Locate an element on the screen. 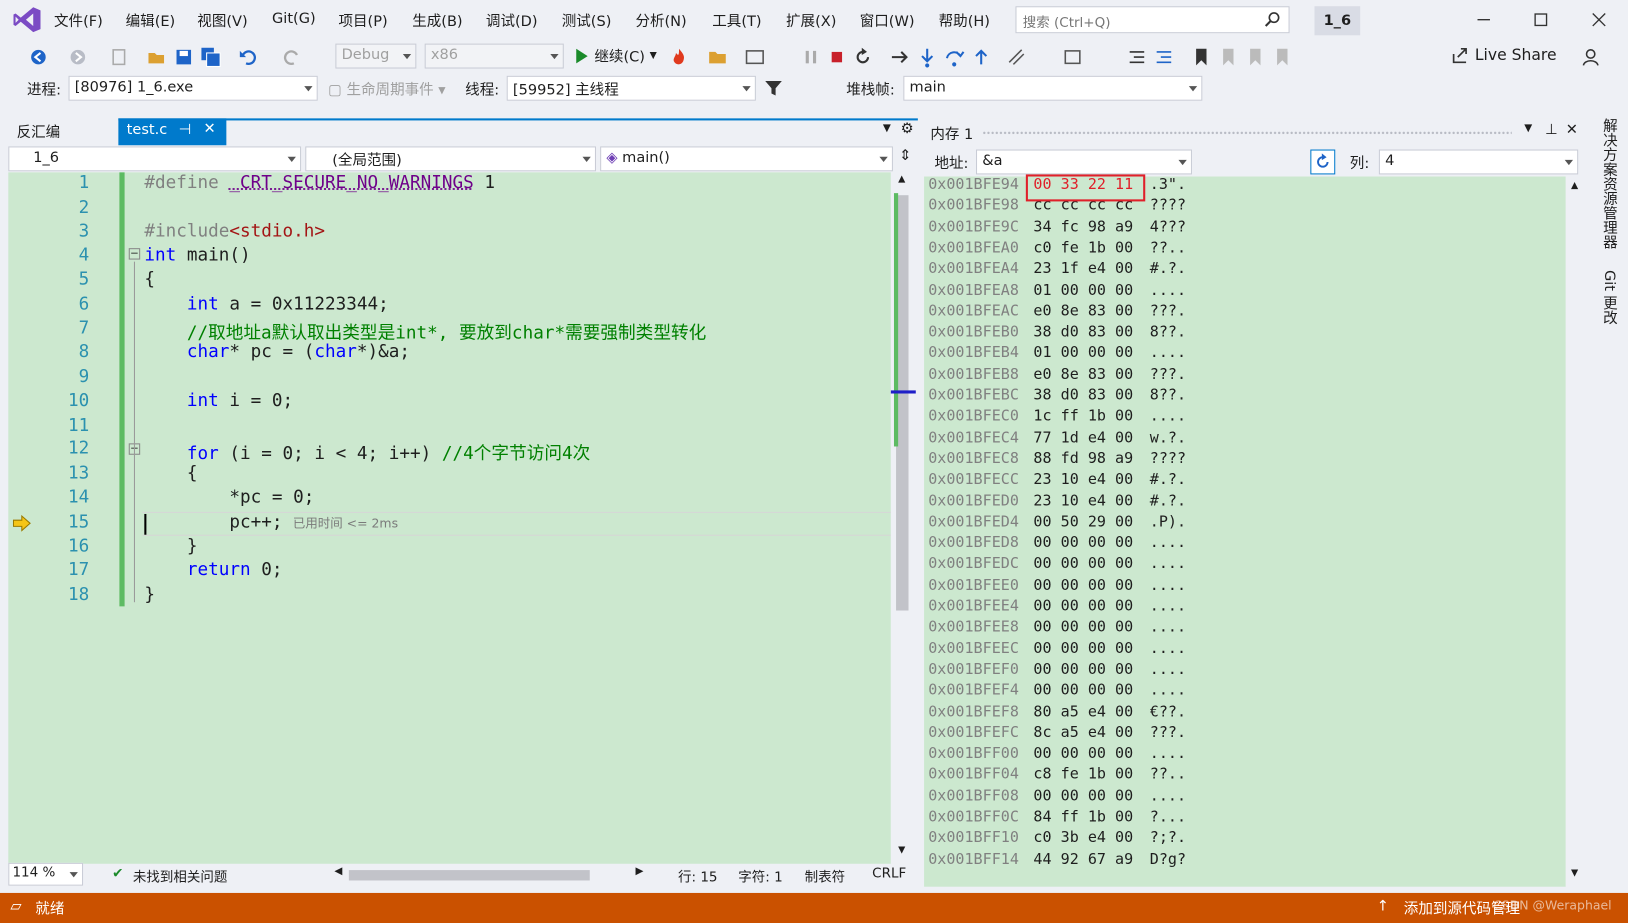  project-select: 1_6 is located at coordinates (155, 159).